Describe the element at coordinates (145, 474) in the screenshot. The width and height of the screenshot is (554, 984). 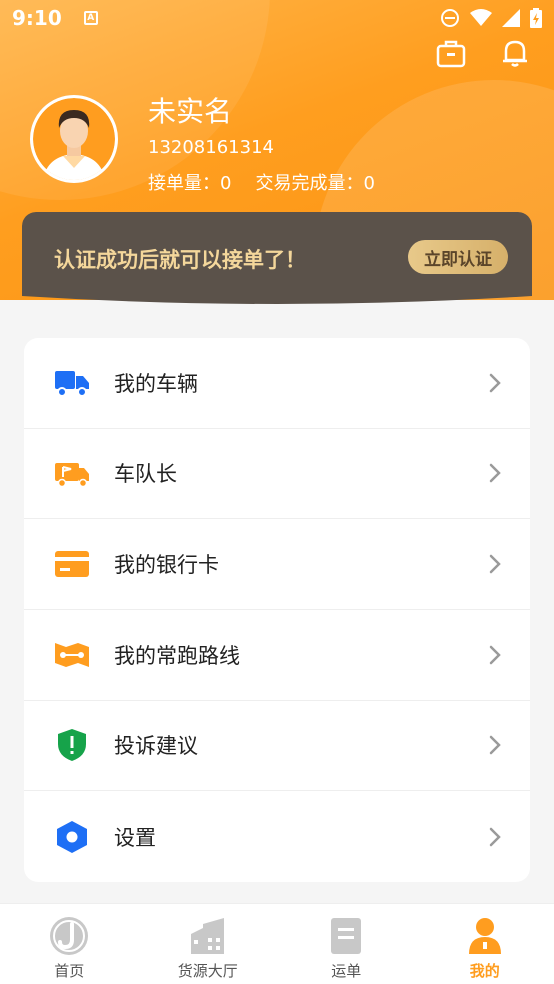
I see `menu-item-label: 车队长` at that location.